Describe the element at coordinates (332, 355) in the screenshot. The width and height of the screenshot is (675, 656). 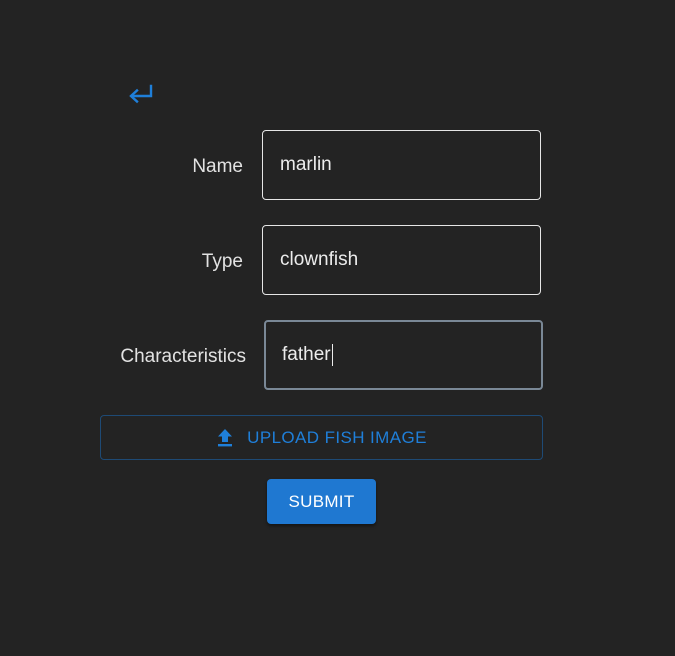
I see `text-caret` at that location.